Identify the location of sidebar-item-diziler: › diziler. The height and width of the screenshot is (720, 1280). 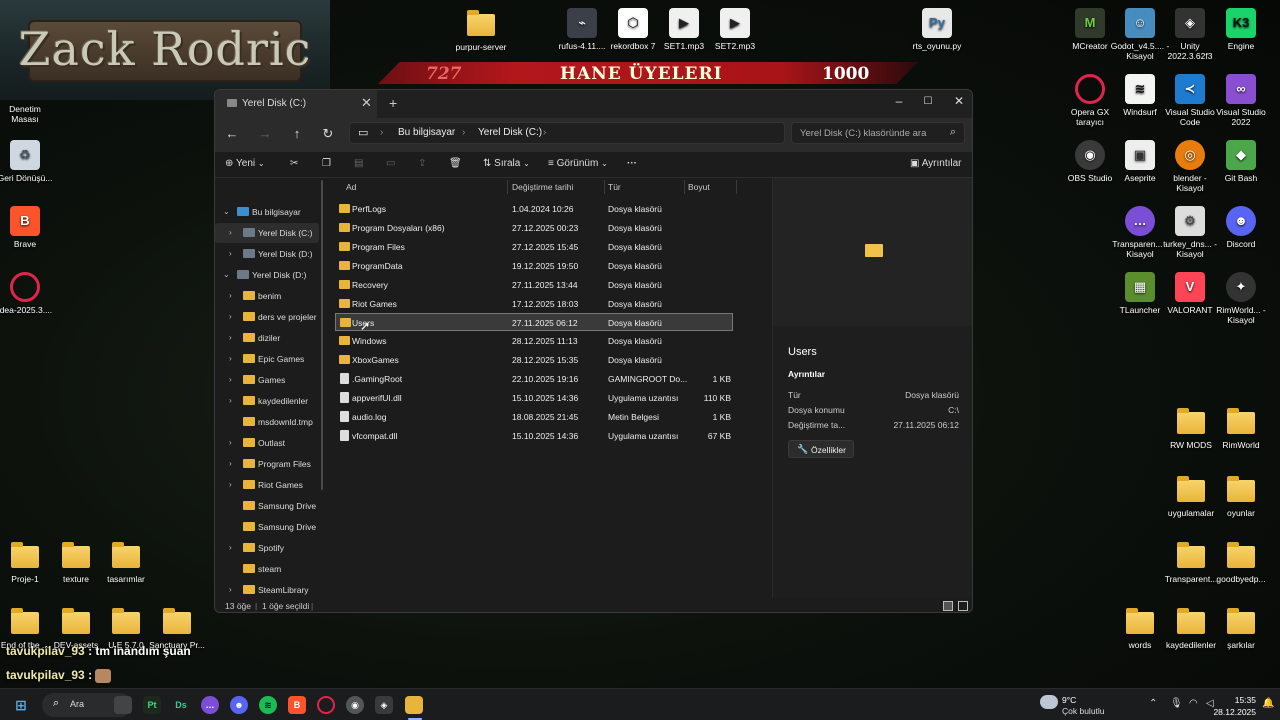
(267, 338).